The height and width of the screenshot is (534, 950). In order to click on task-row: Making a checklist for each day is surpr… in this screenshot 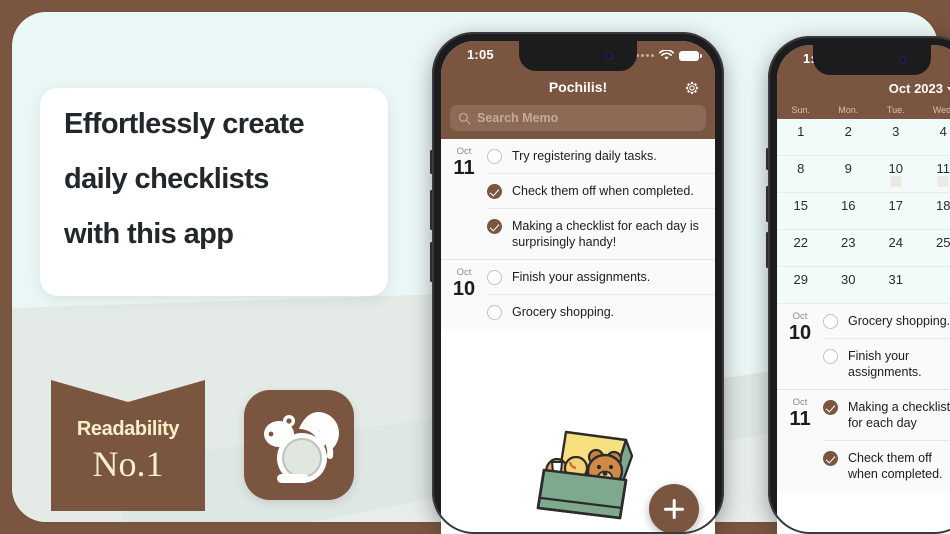, I will do `click(601, 234)`.